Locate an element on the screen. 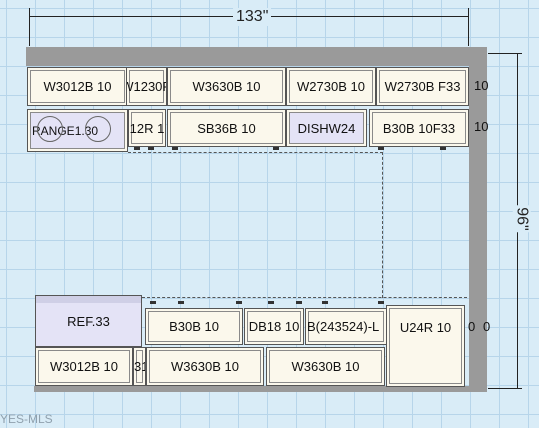 The height and width of the screenshot is (428, 539). cabinet-w3012b-lower-label: W3012B 10 is located at coordinates (84, 366).